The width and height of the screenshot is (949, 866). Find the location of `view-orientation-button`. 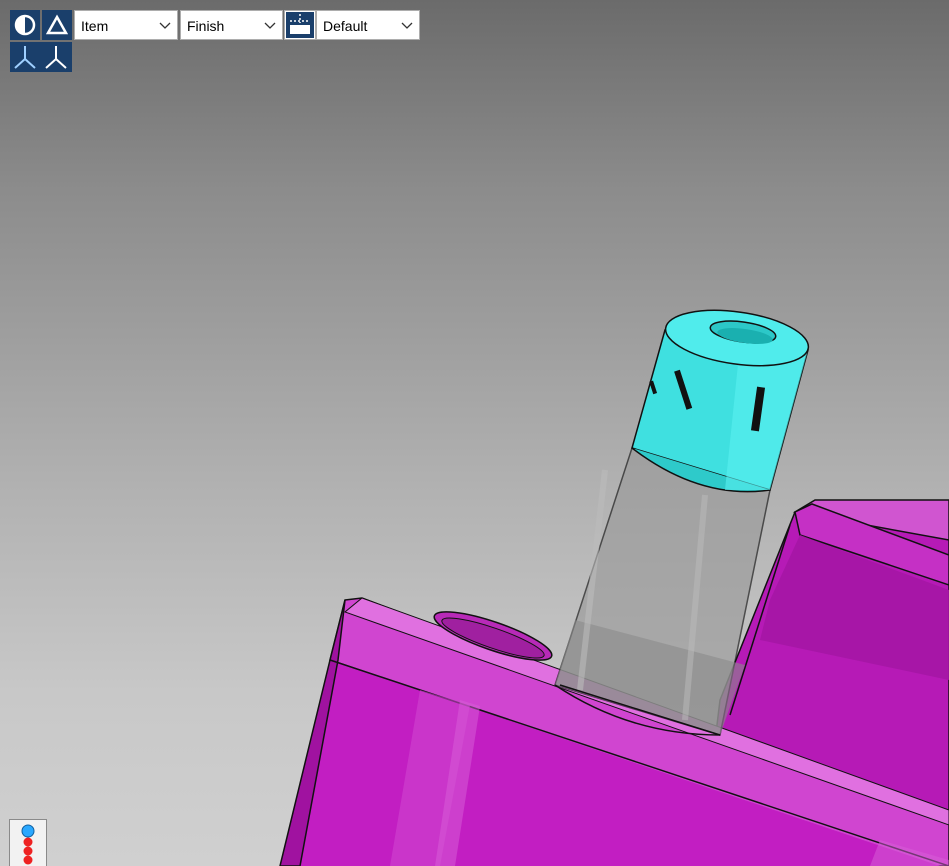

view-orientation-button is located at coordinates (300, 25).